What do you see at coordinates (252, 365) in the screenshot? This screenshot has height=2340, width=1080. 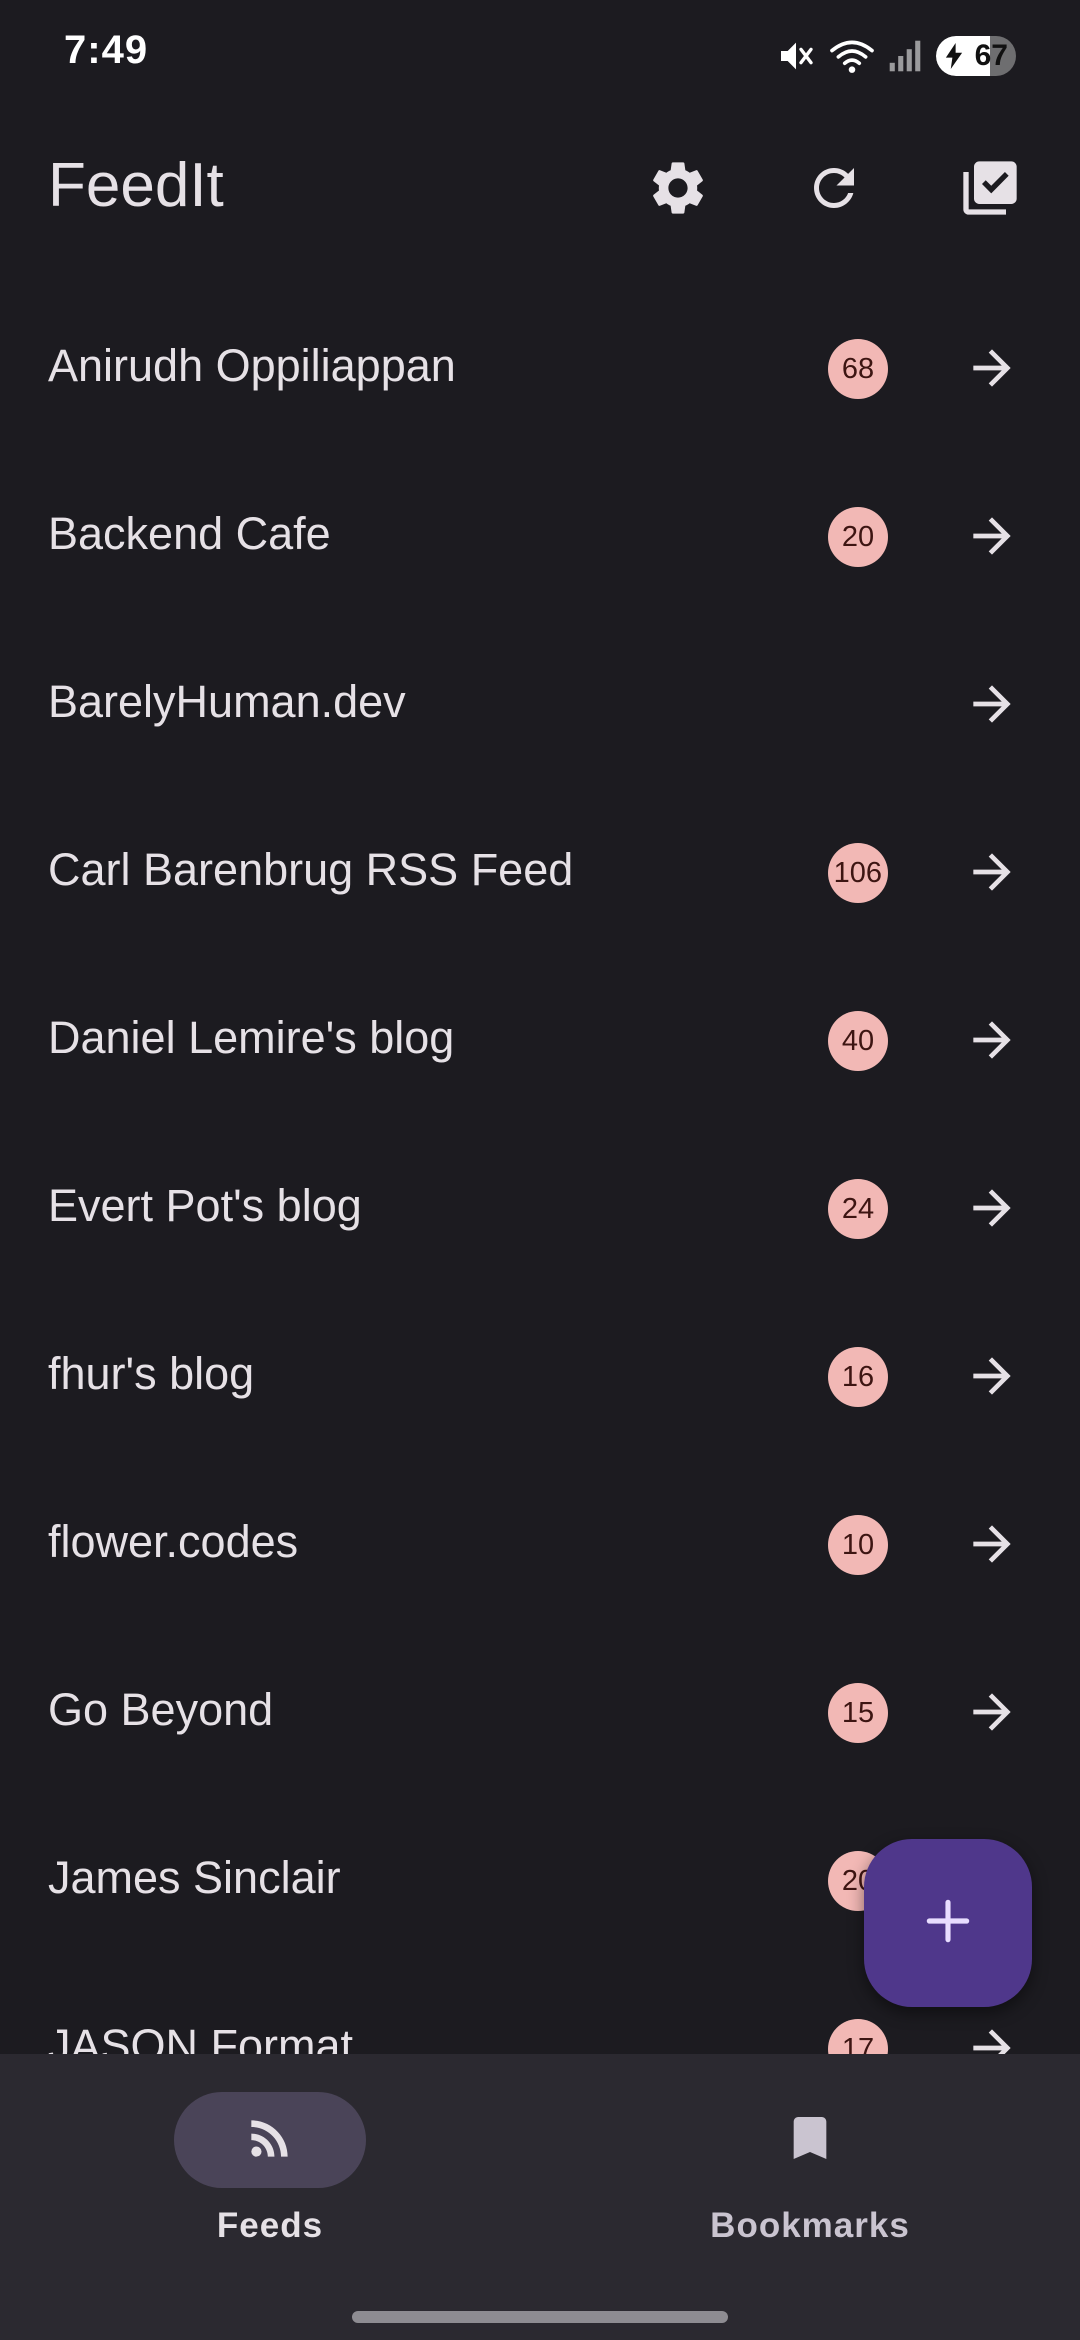 I see `feed-title: Anirudh Oppiliappan` at bounding box center [252, 365].